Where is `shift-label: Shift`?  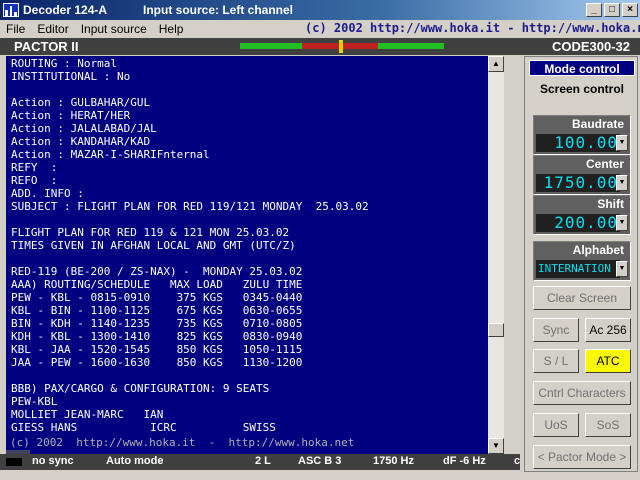 shift-label: Shift is located at coordinates (610, 204).